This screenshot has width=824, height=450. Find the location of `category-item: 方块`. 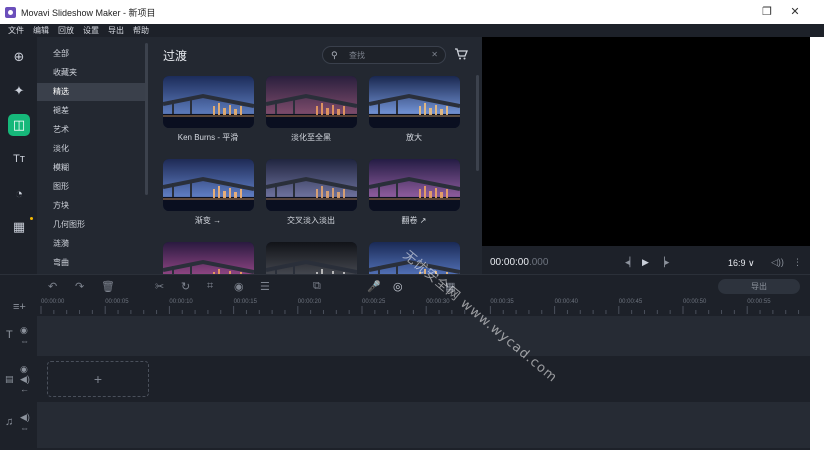

category-item: 方块 is located at coordinates (91, 206).